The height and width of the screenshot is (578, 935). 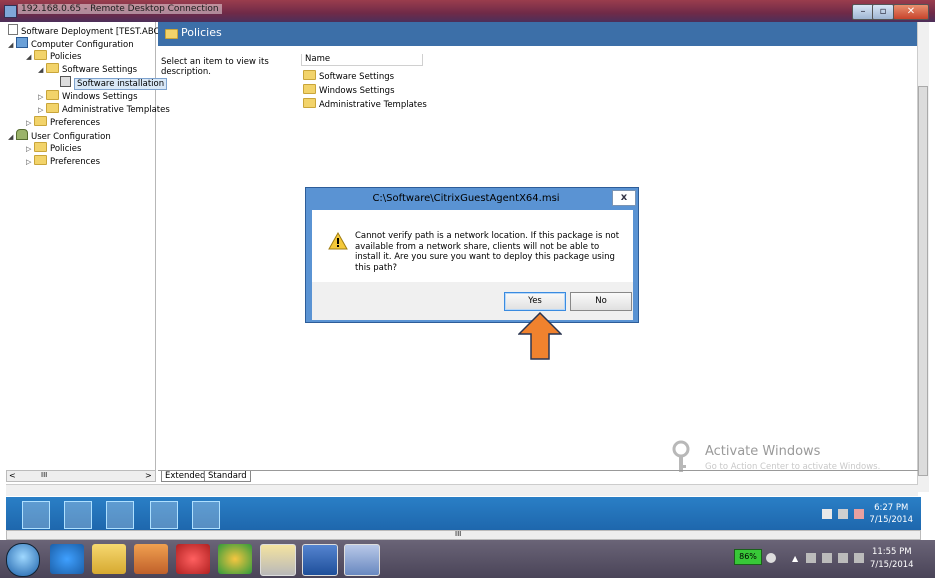 I want to click on list-item-software-settings: Software Settings, so click(x=348, y=76).